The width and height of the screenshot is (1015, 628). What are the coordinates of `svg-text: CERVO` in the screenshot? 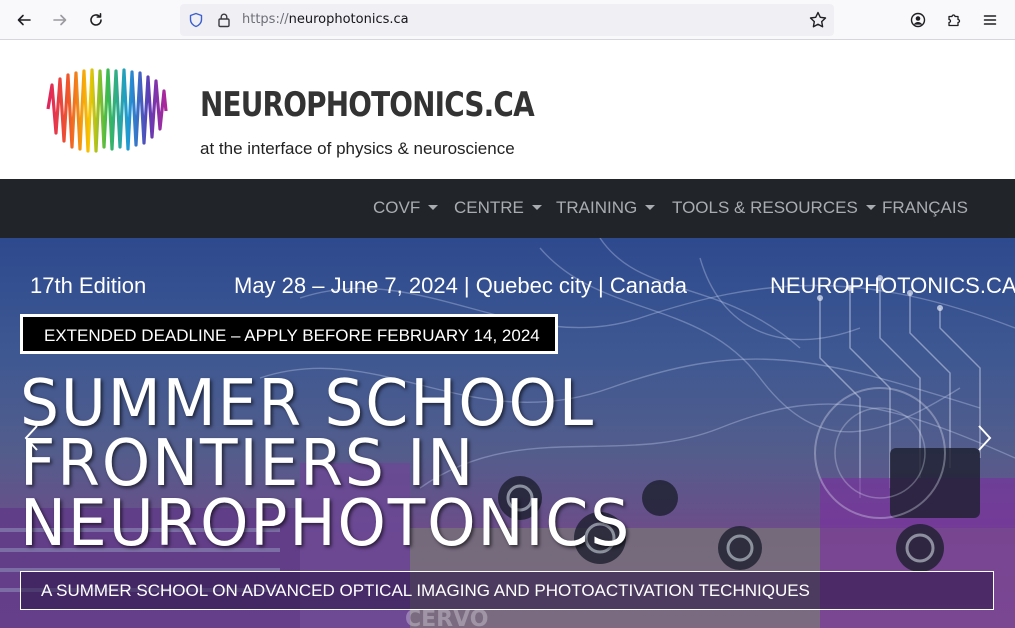 It's located at (446, 617).